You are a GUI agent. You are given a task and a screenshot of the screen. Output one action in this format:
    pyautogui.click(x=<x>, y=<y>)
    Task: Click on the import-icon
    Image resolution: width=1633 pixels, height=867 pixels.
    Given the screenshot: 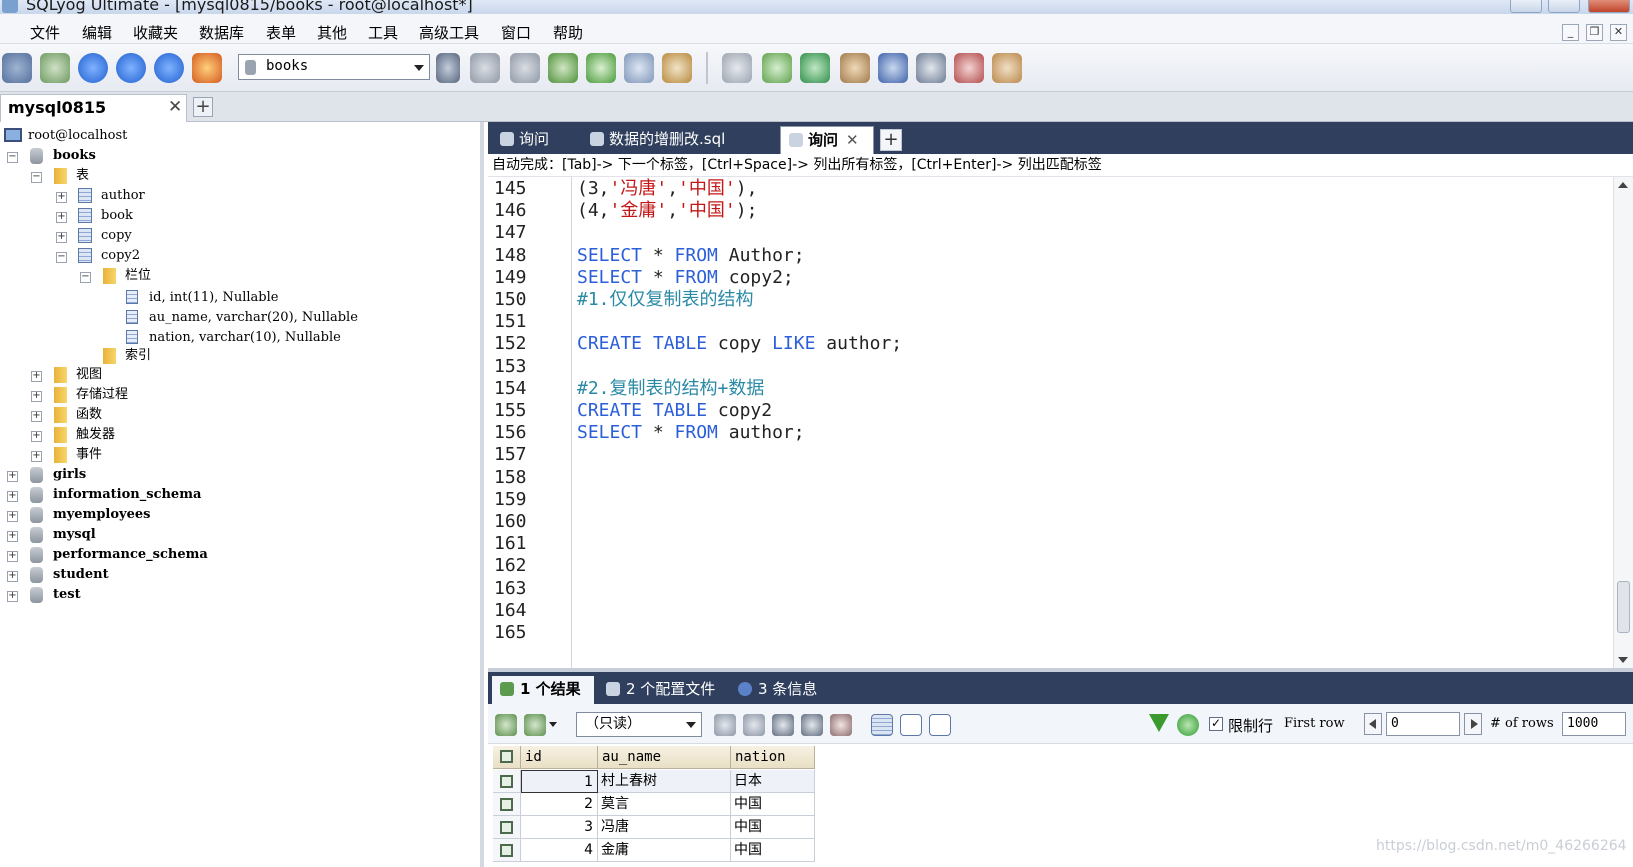 What is the action you would take?
    pyautogui.click(x=563, y=68)
    